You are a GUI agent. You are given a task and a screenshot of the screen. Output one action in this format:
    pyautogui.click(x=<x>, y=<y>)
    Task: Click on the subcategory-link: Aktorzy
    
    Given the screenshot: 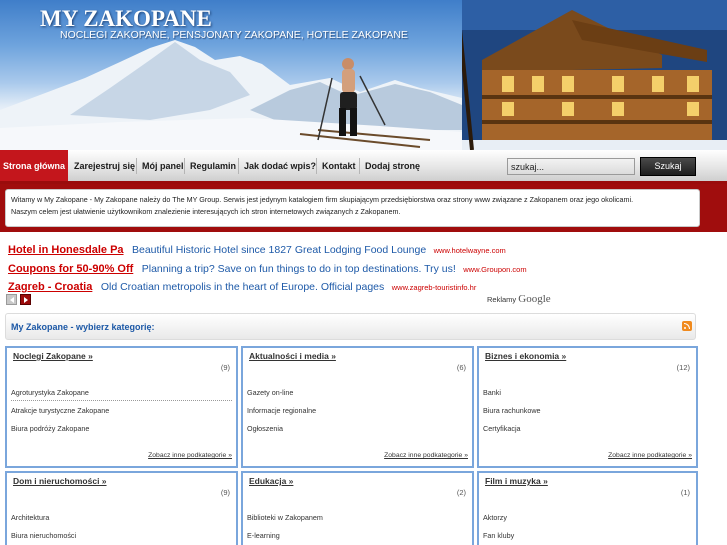 What is the action you would take?
    pyautogui.click(x=495, y=517)
    